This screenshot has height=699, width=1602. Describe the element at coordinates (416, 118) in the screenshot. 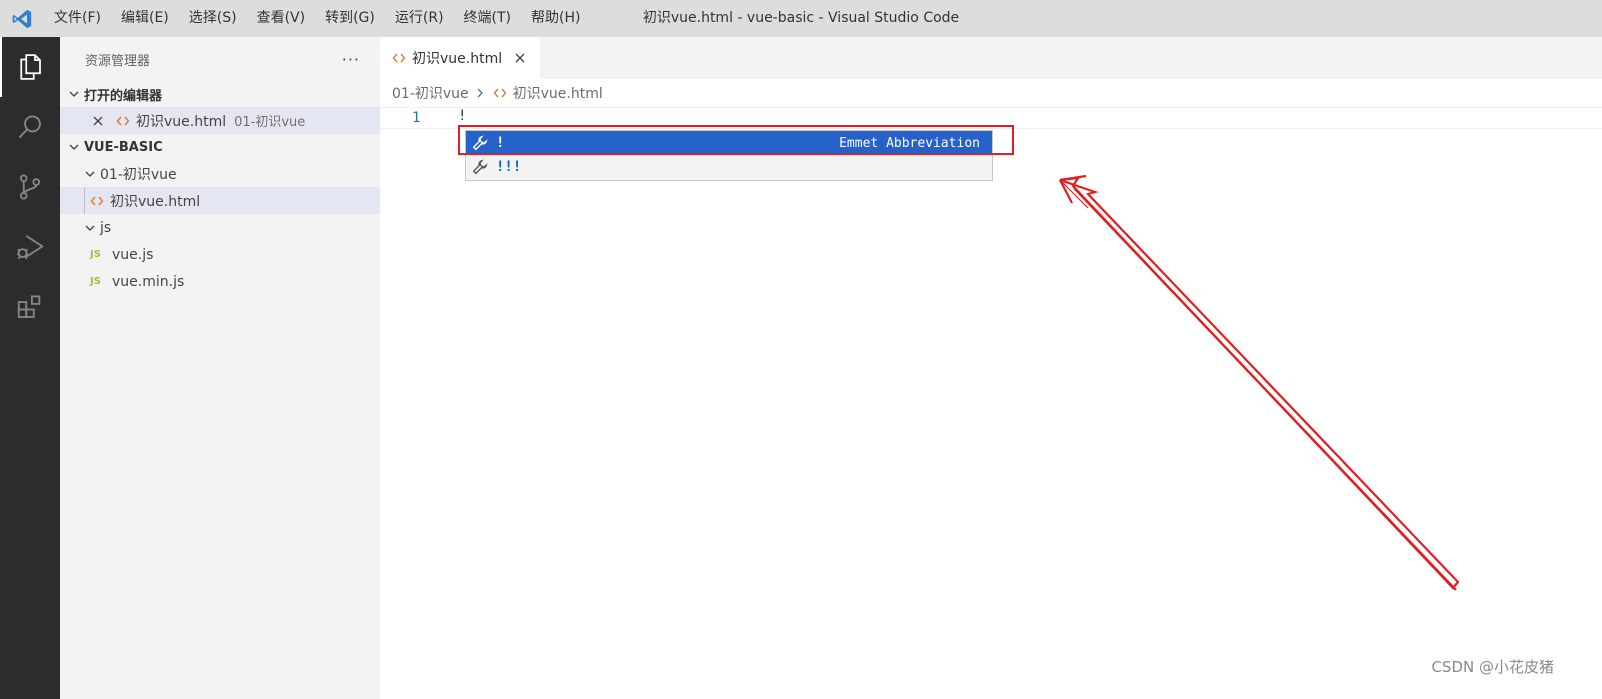

I see `line-number: 1` at that location.